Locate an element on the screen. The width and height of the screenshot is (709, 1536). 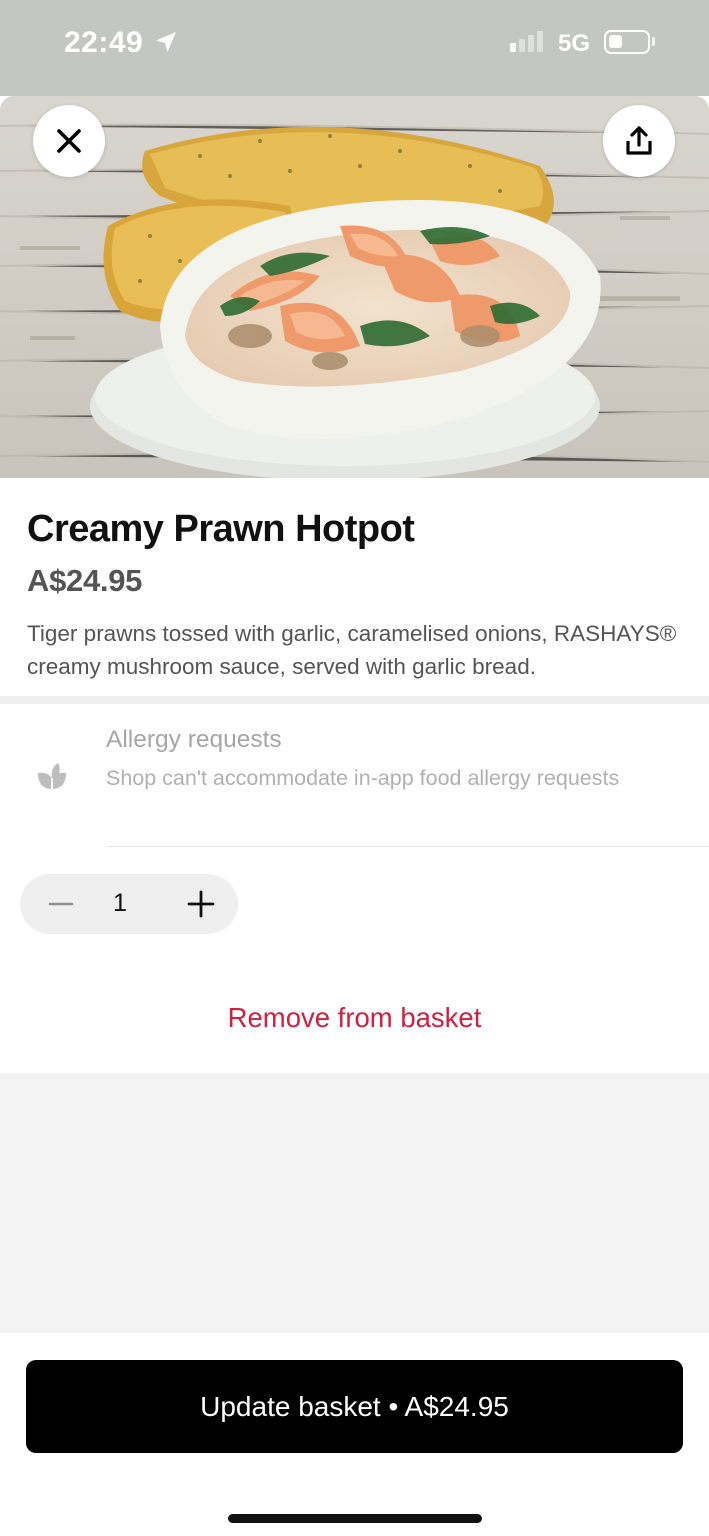
minus-icon is located at coordinates (61, 904).